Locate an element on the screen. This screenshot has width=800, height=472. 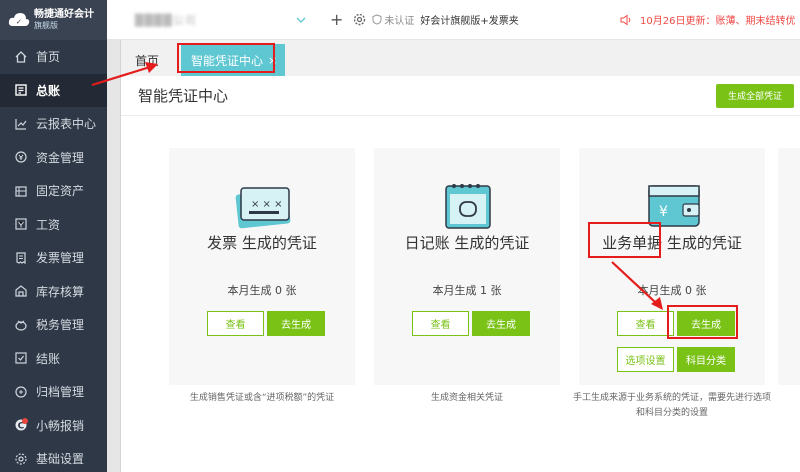
sidebar-item-reimburse: C 小畅报销 is located at coordinates (53, 426).